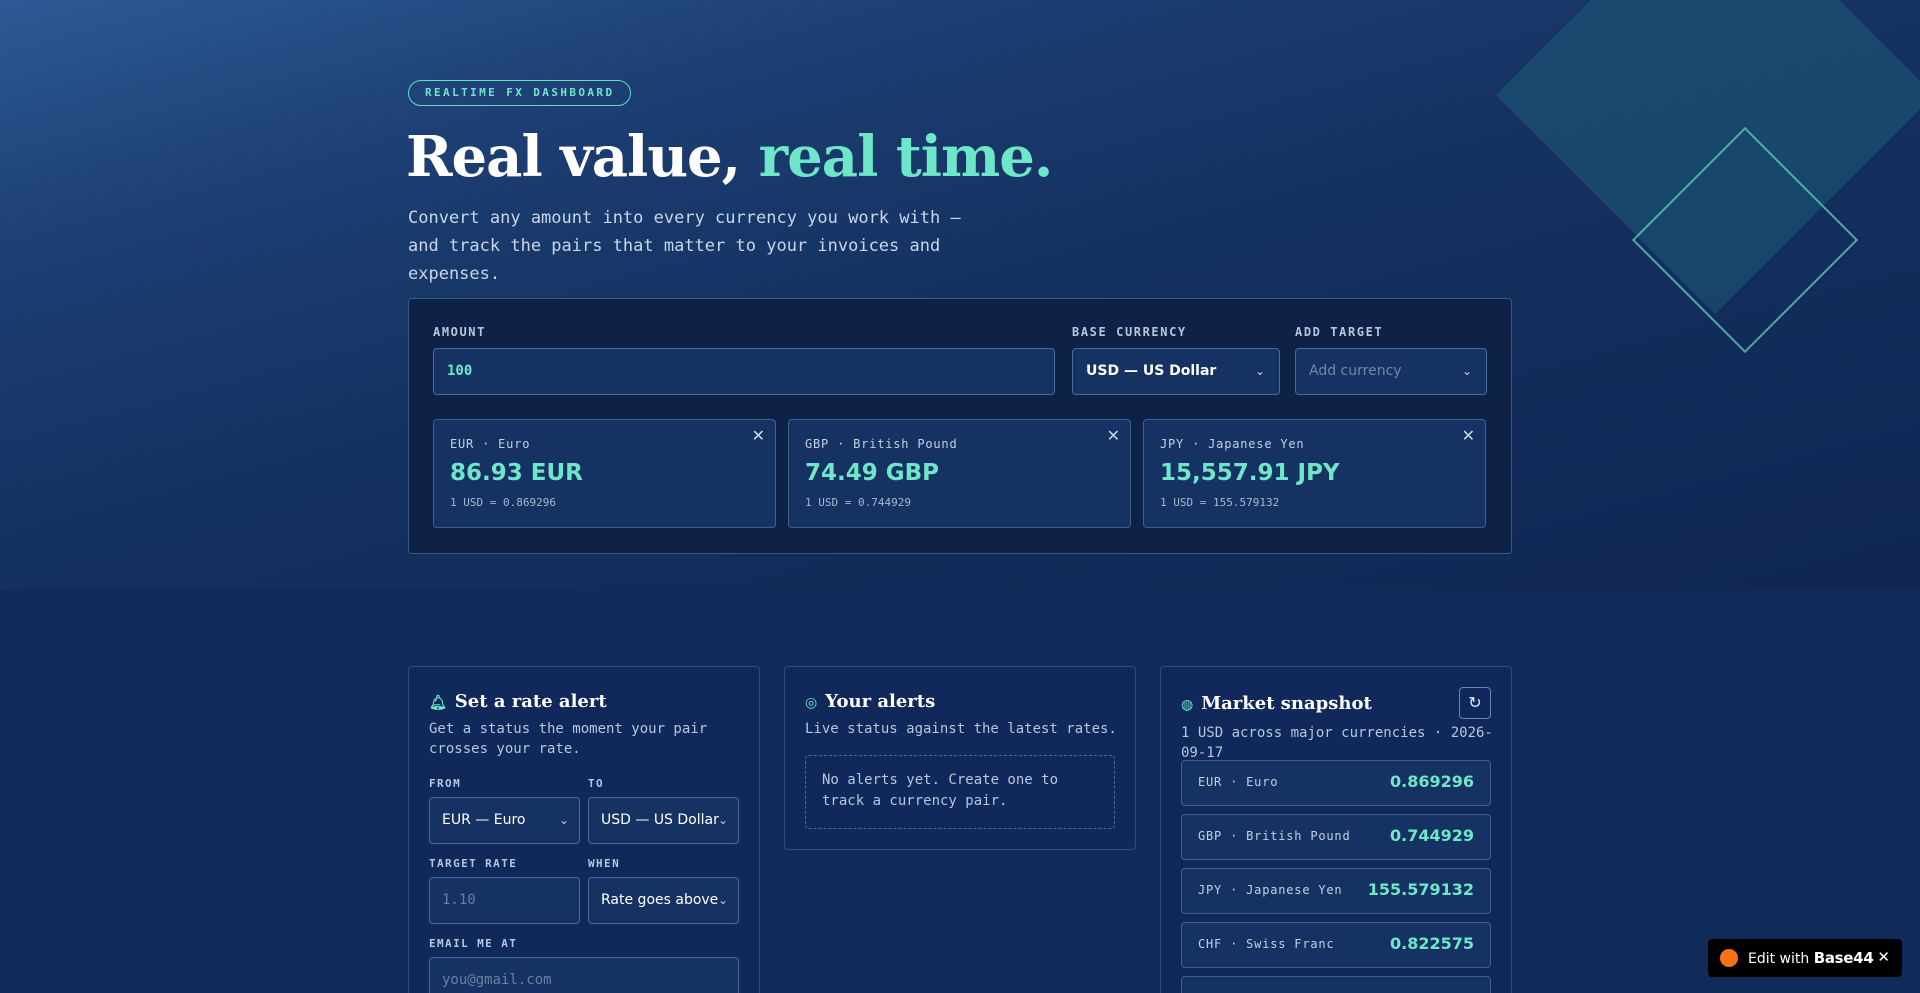 The height and width of the screenshot is (993, 1920). I want to click on result-card-value: 86.93 EUR, so click(516, 473).